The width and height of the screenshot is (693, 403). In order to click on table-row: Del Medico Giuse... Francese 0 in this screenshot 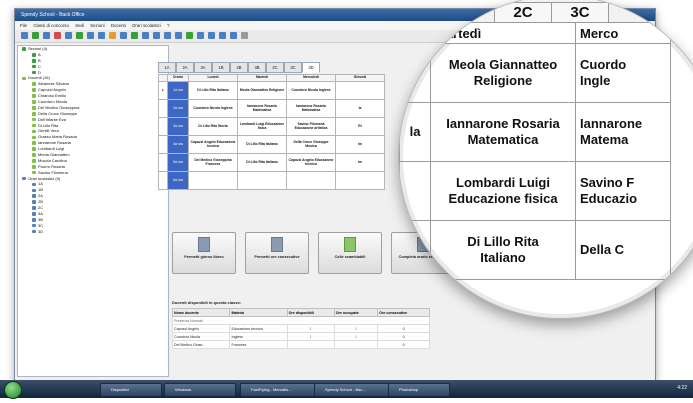, I will do `click(300, 344)`.